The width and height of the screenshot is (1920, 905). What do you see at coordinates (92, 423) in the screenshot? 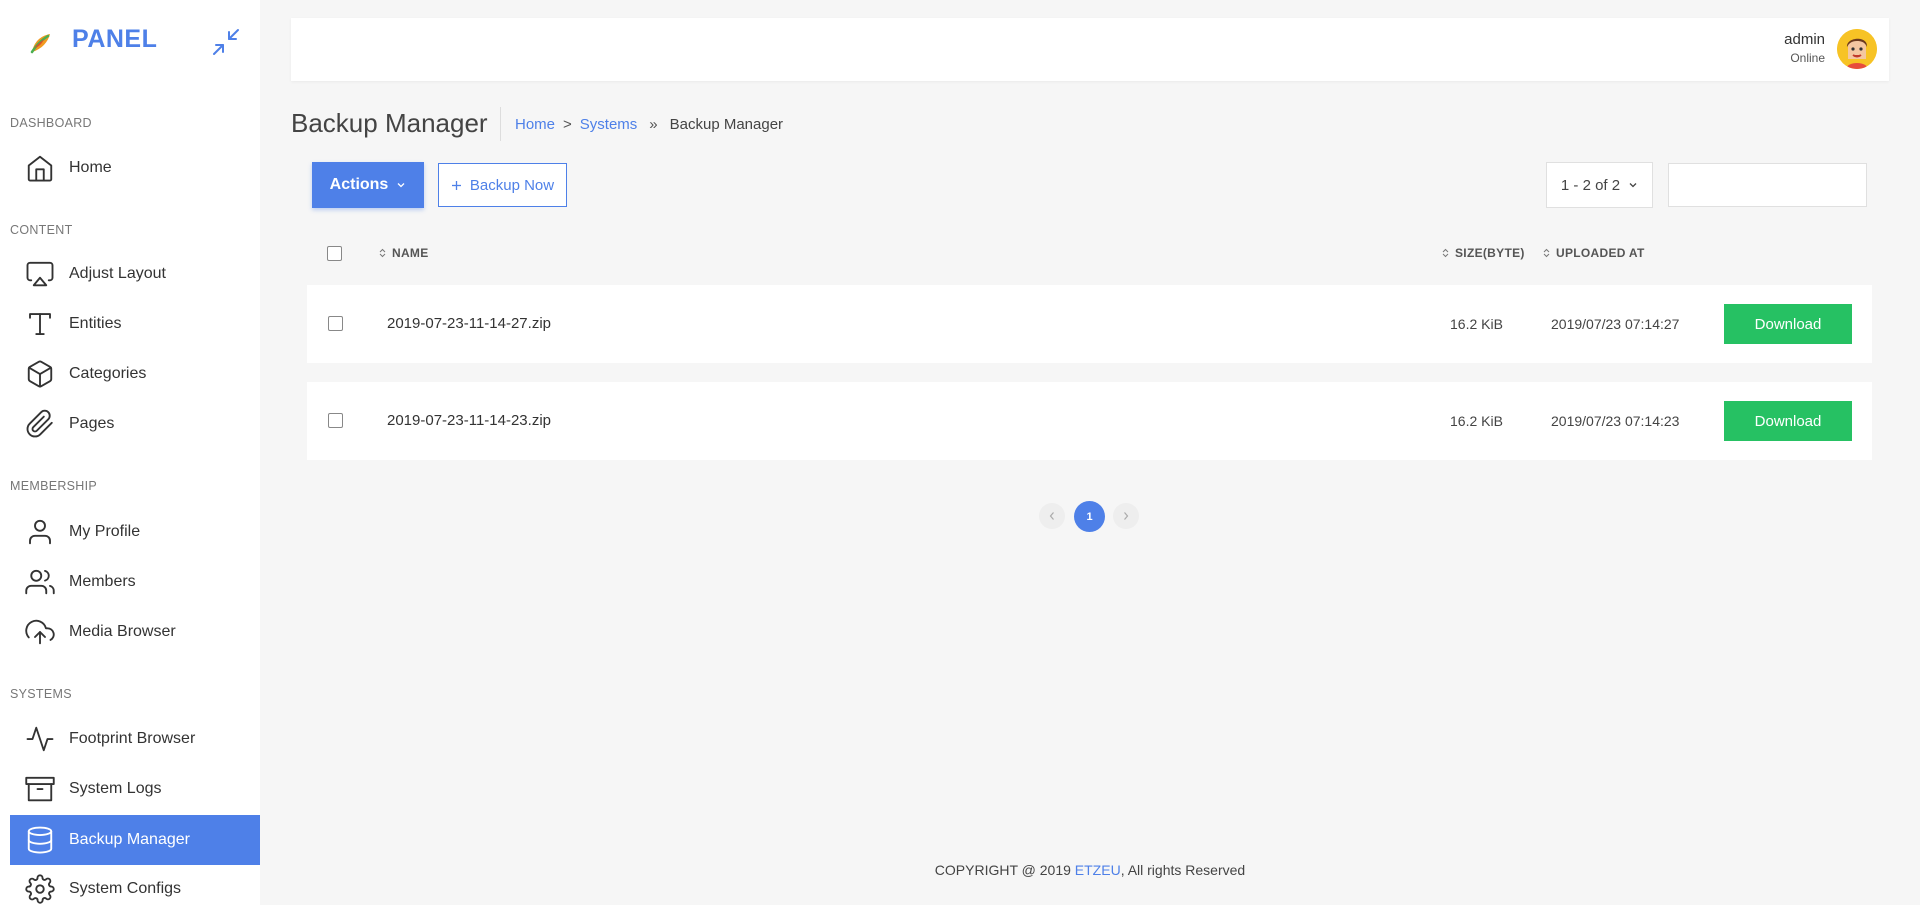
I see `sidebar-item-label: Pages` at bounding box center [92, 423].